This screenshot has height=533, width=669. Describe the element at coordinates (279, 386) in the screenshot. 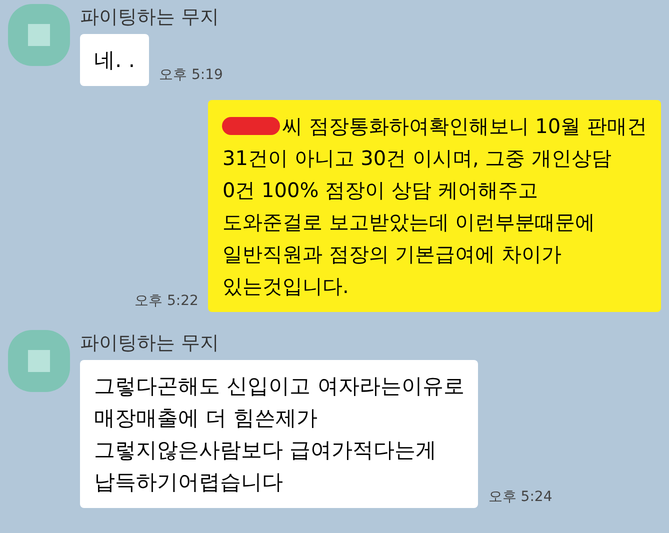

I see `message-text: 그렇다곤해도 신입이고 여자라는이유로` at that location.